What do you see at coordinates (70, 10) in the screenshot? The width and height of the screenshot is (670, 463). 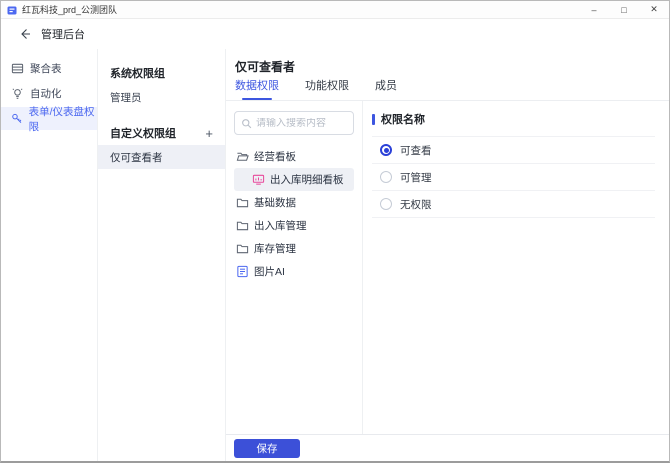 I see `window-title: 红瓦科技_prd_公测团队` at bounding box center [70, 10].